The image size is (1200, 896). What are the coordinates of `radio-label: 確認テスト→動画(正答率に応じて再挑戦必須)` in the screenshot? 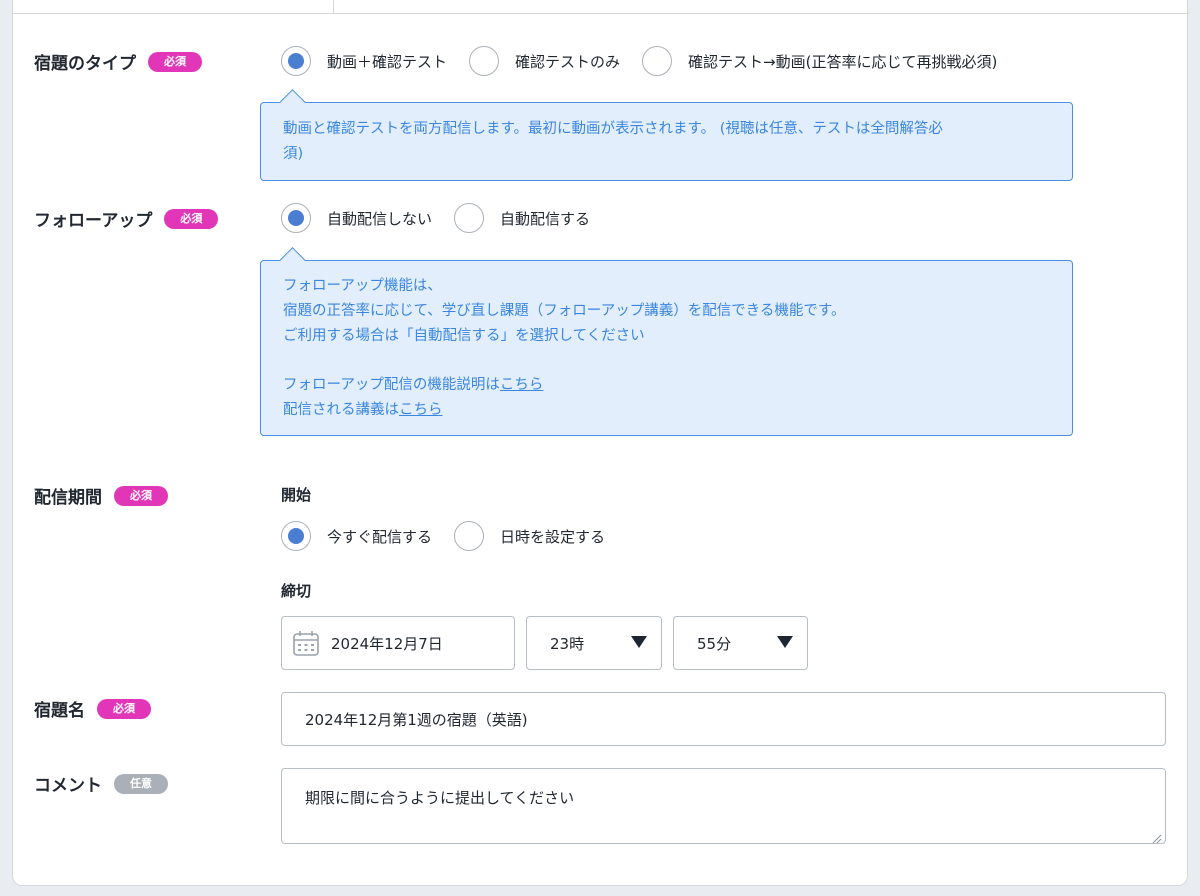 It's located at (843, 61).